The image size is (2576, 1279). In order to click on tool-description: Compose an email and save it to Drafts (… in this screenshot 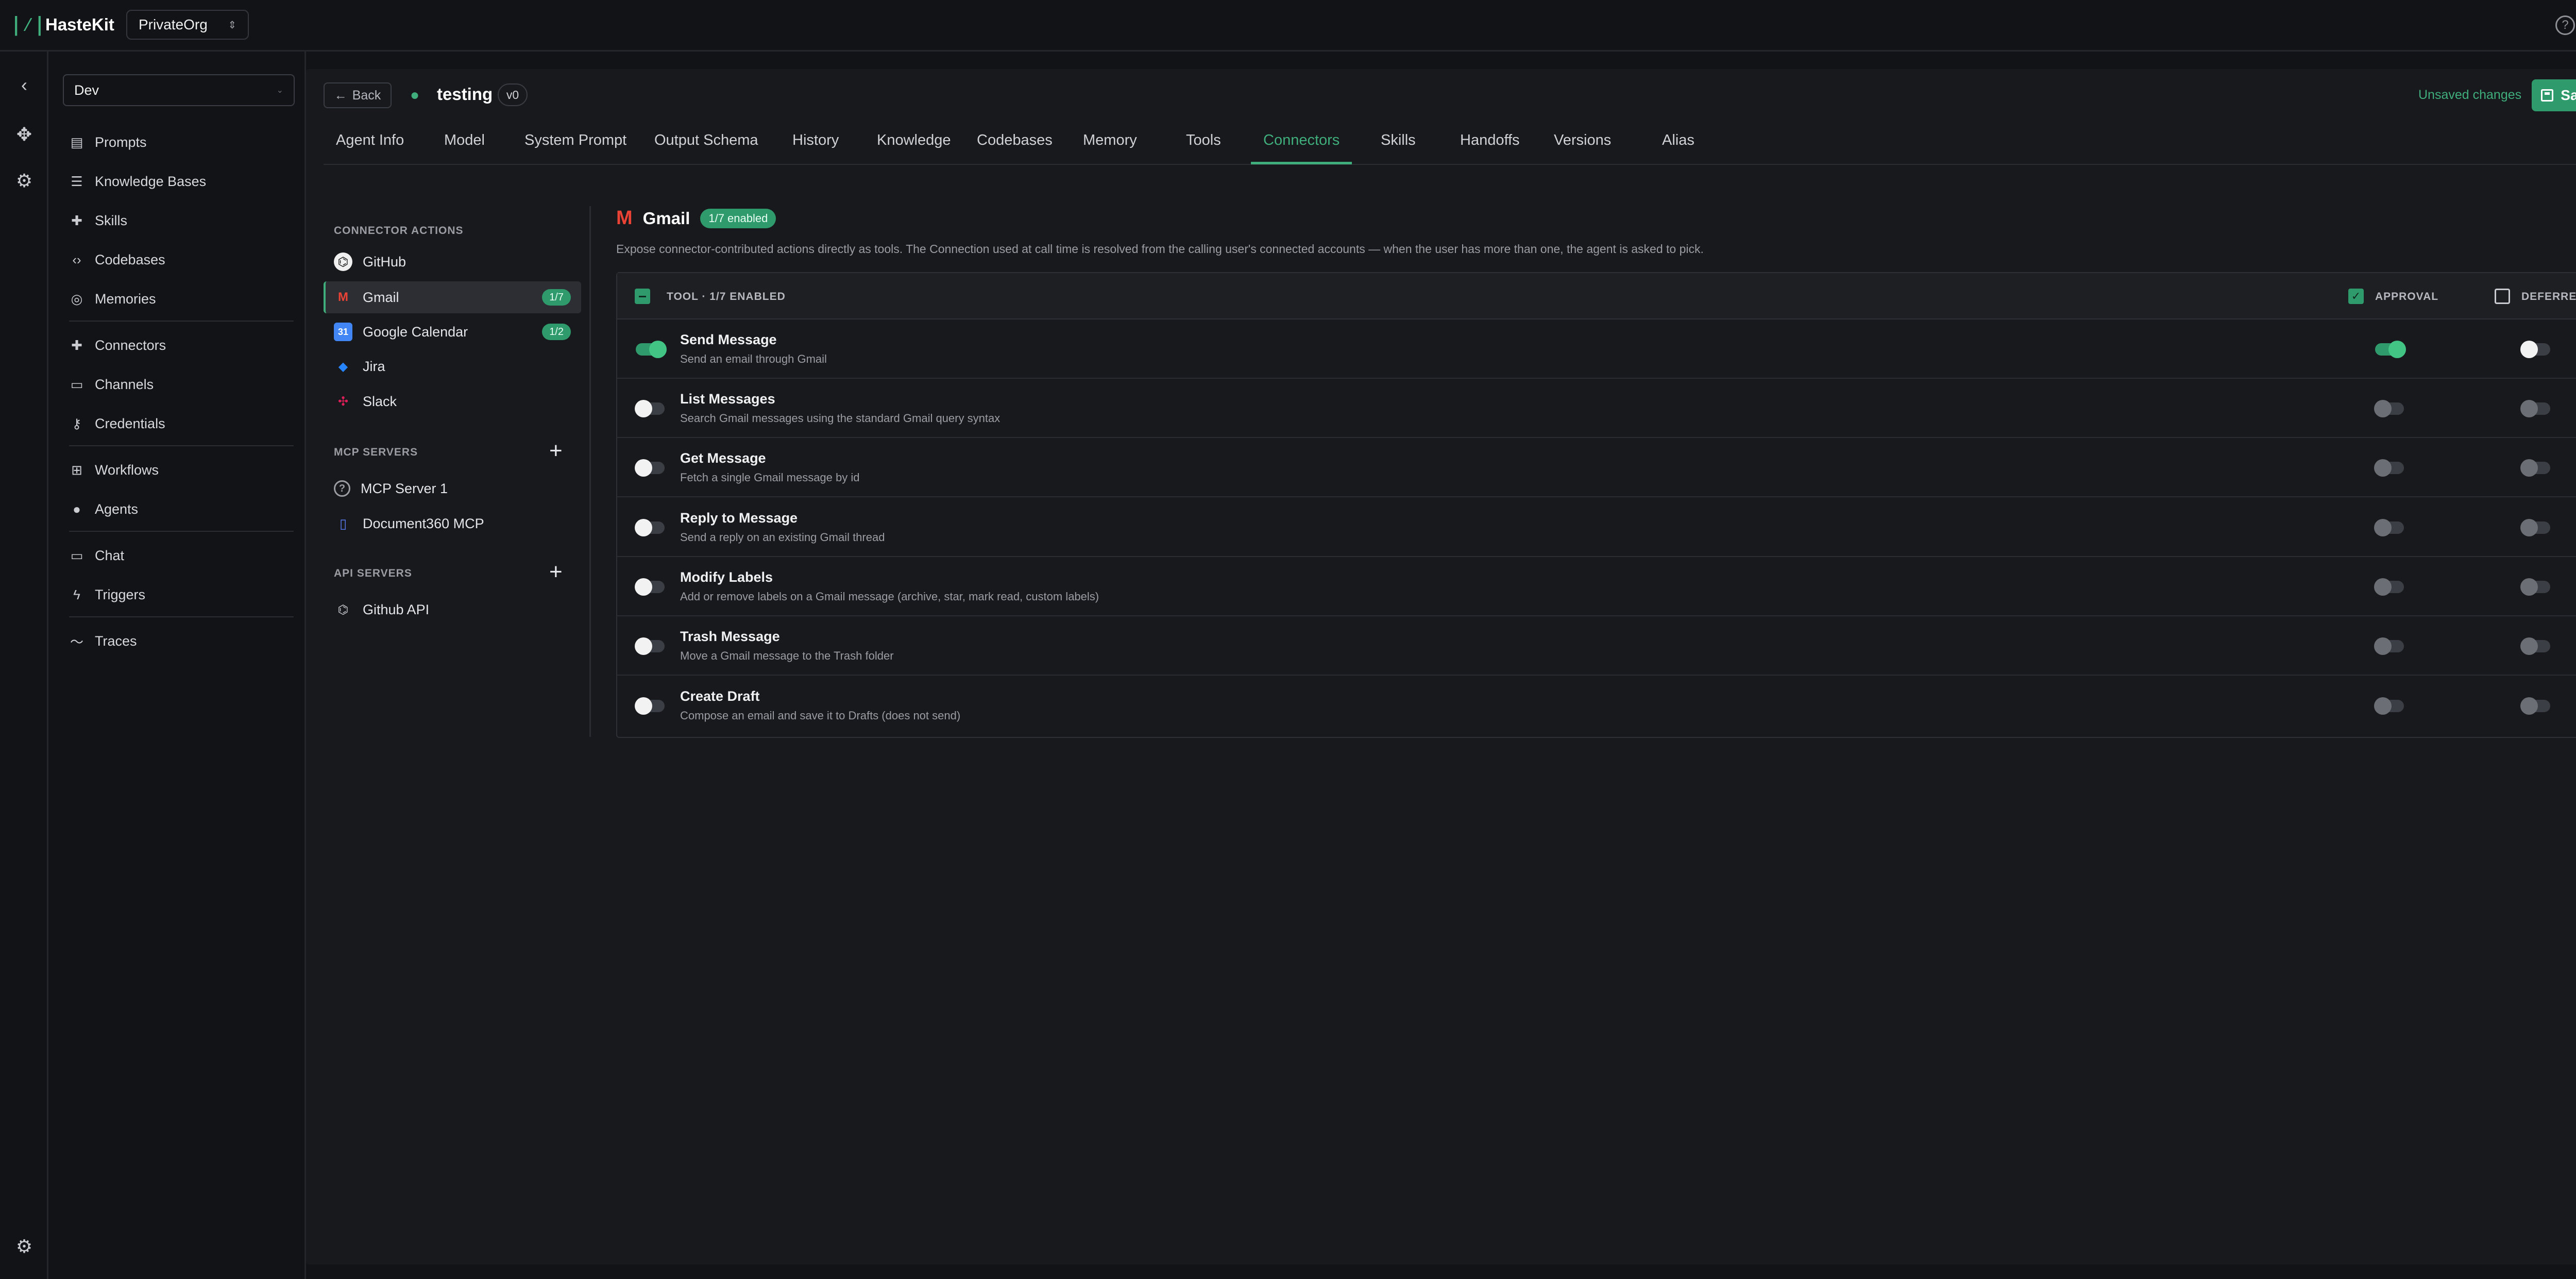, I will do `click(820, 715)`.